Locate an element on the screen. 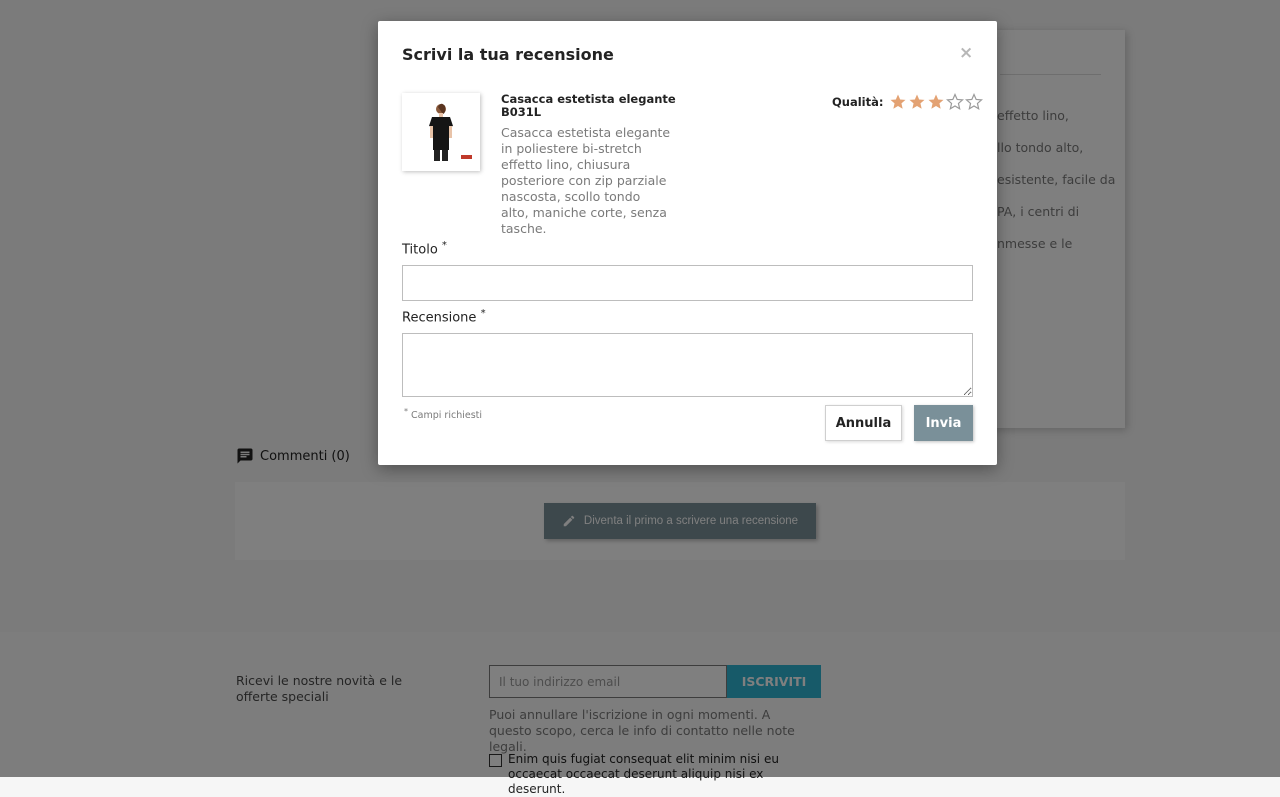 The image size is (1280, 797). send-button: Invia is located at coordinates (943, 423).